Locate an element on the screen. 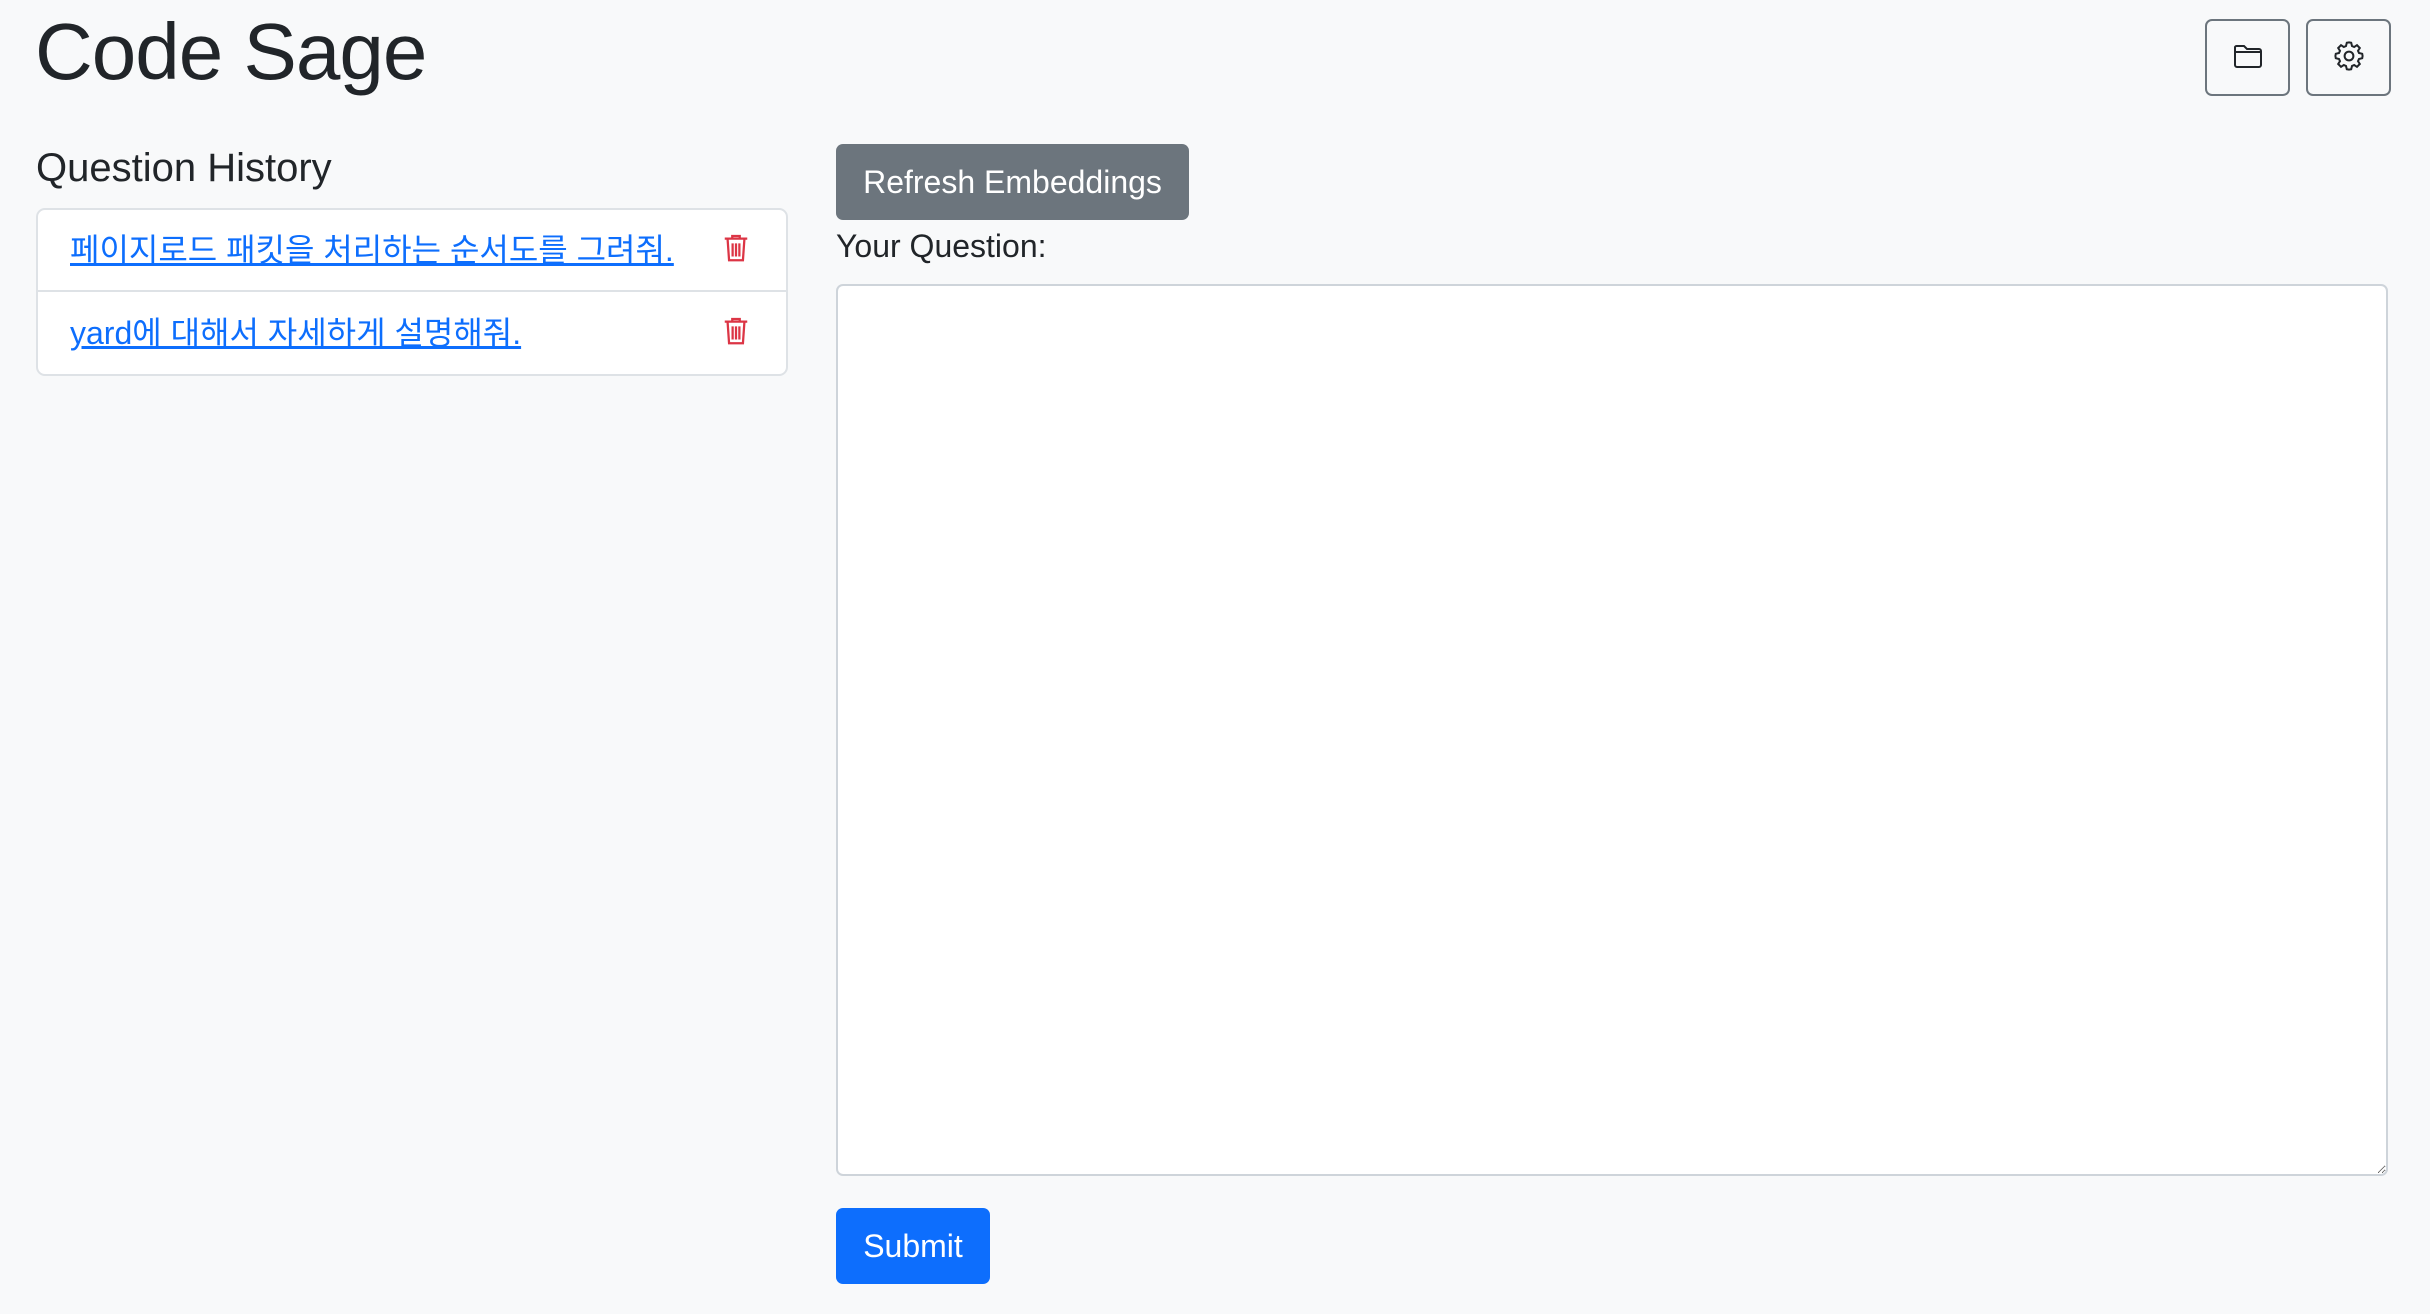 Image resolution: width=2430 pixels, height=1314 pixels. folder-icon is located at coordinates (2248, 57).